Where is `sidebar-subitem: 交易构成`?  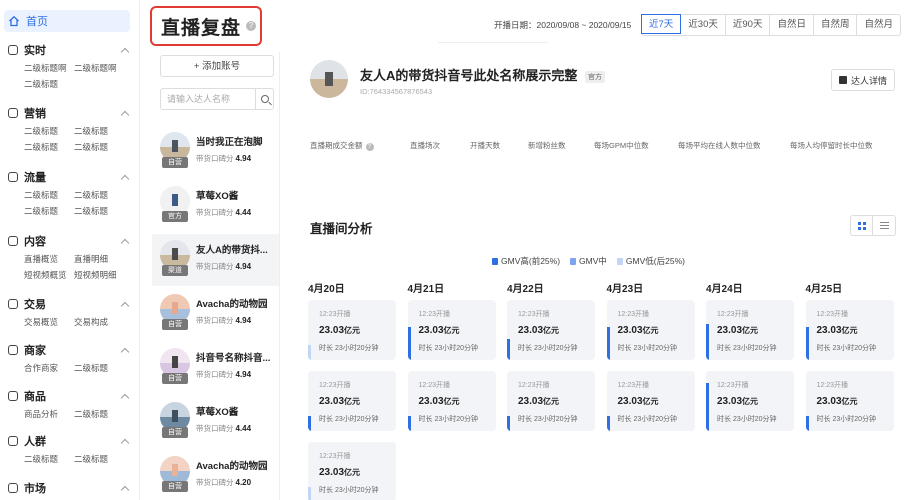 sidebar-subitem: 交易构成 is located at coordinates (99, 322).